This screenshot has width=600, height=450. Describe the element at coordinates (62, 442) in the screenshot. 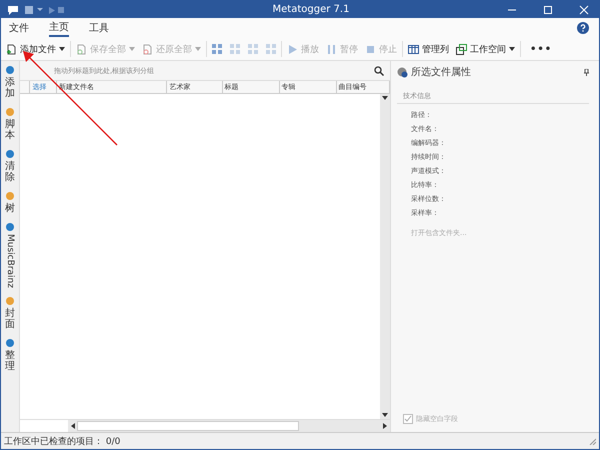

I see `status-text: 工作区中已检查的项目： 0/0` at that location.